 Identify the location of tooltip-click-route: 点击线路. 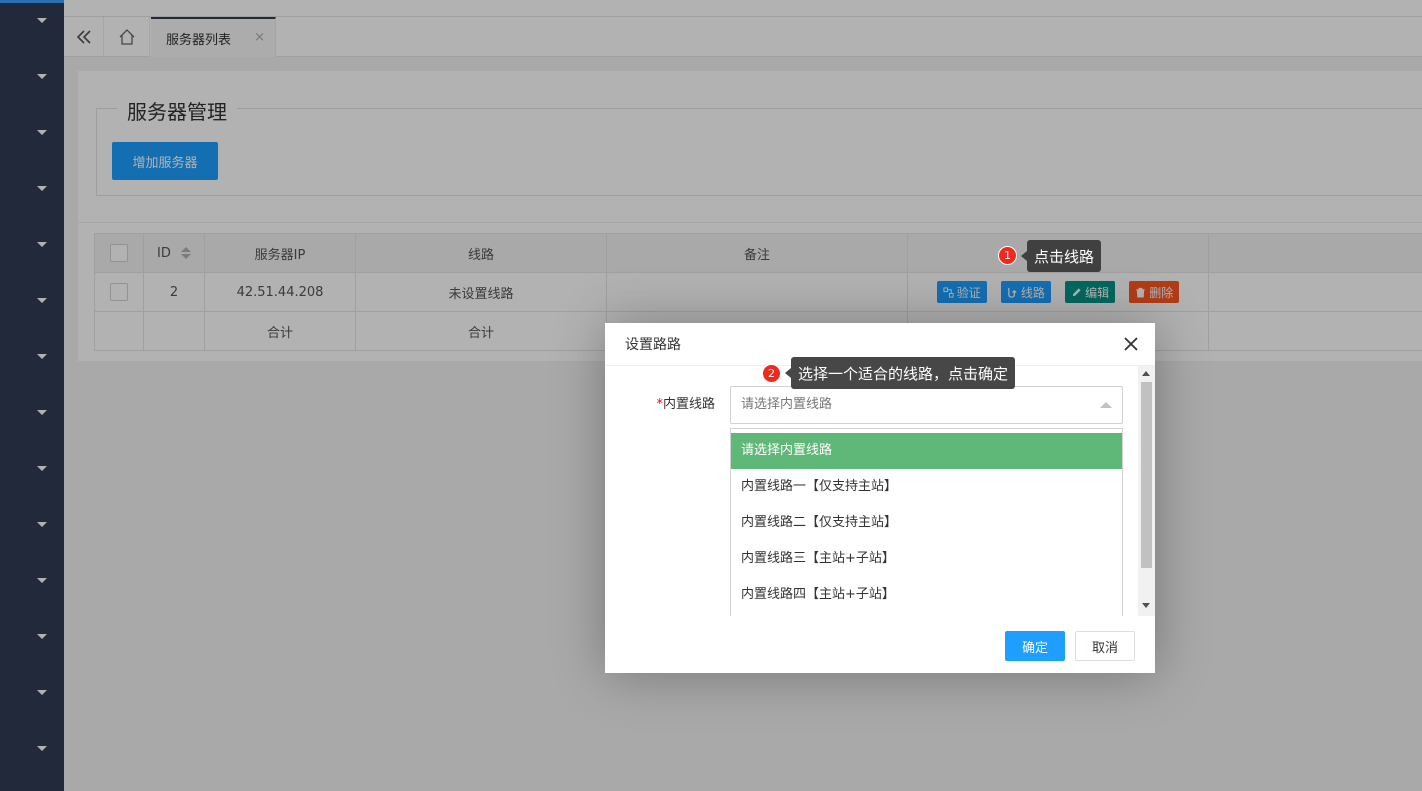
(1061, 256).